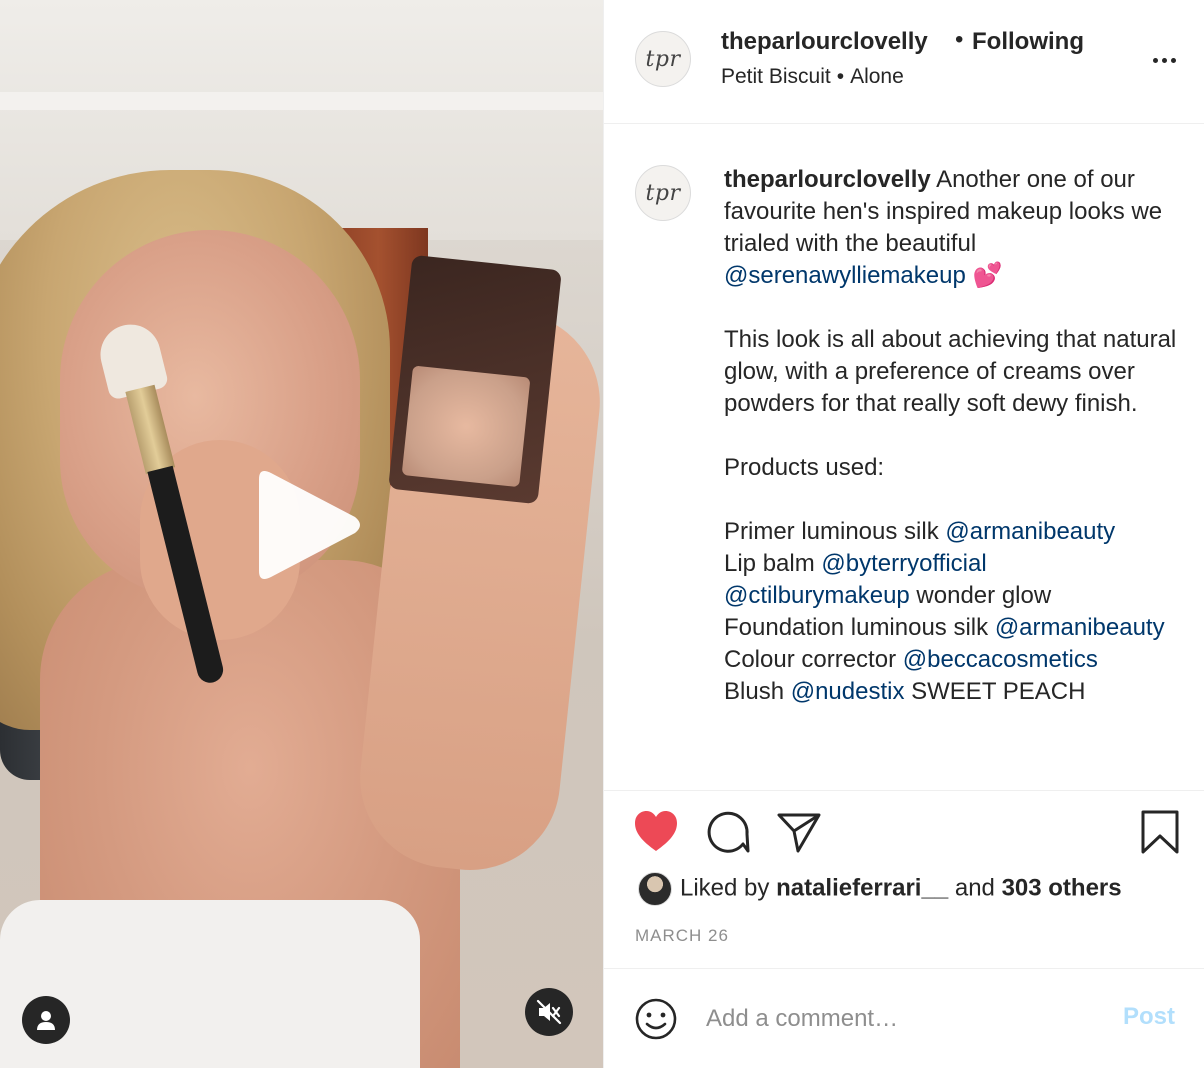  What do you see at coordinates (757, 691) in the screenshot?
I see `product-name: Blush` at bounding box center [757, 691].